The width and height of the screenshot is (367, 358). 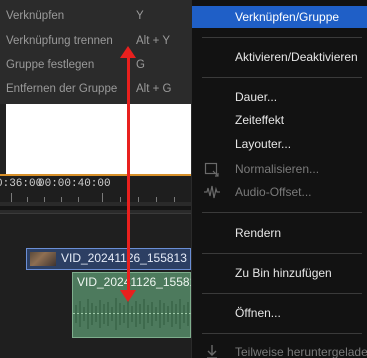 What do you see at coordinates (211, 169) in the screenshot?
I see `normalize-icon` at bounding box center [211, 169].